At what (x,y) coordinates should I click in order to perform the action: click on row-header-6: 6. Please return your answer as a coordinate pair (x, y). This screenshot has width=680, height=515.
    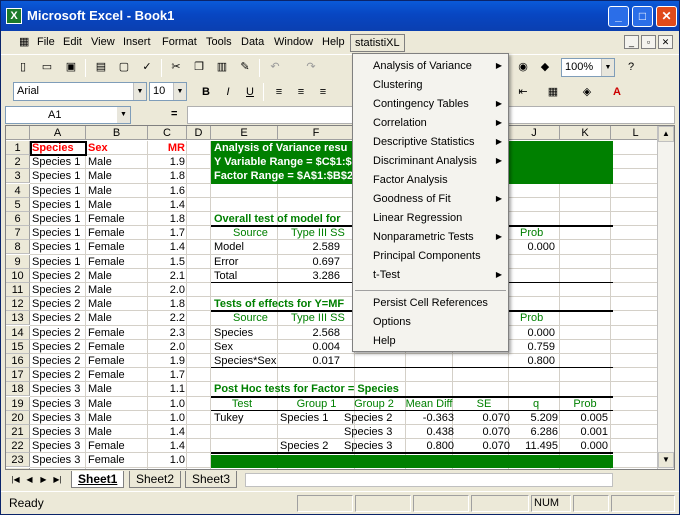
    Looking at the image, I should click on (18, 219).